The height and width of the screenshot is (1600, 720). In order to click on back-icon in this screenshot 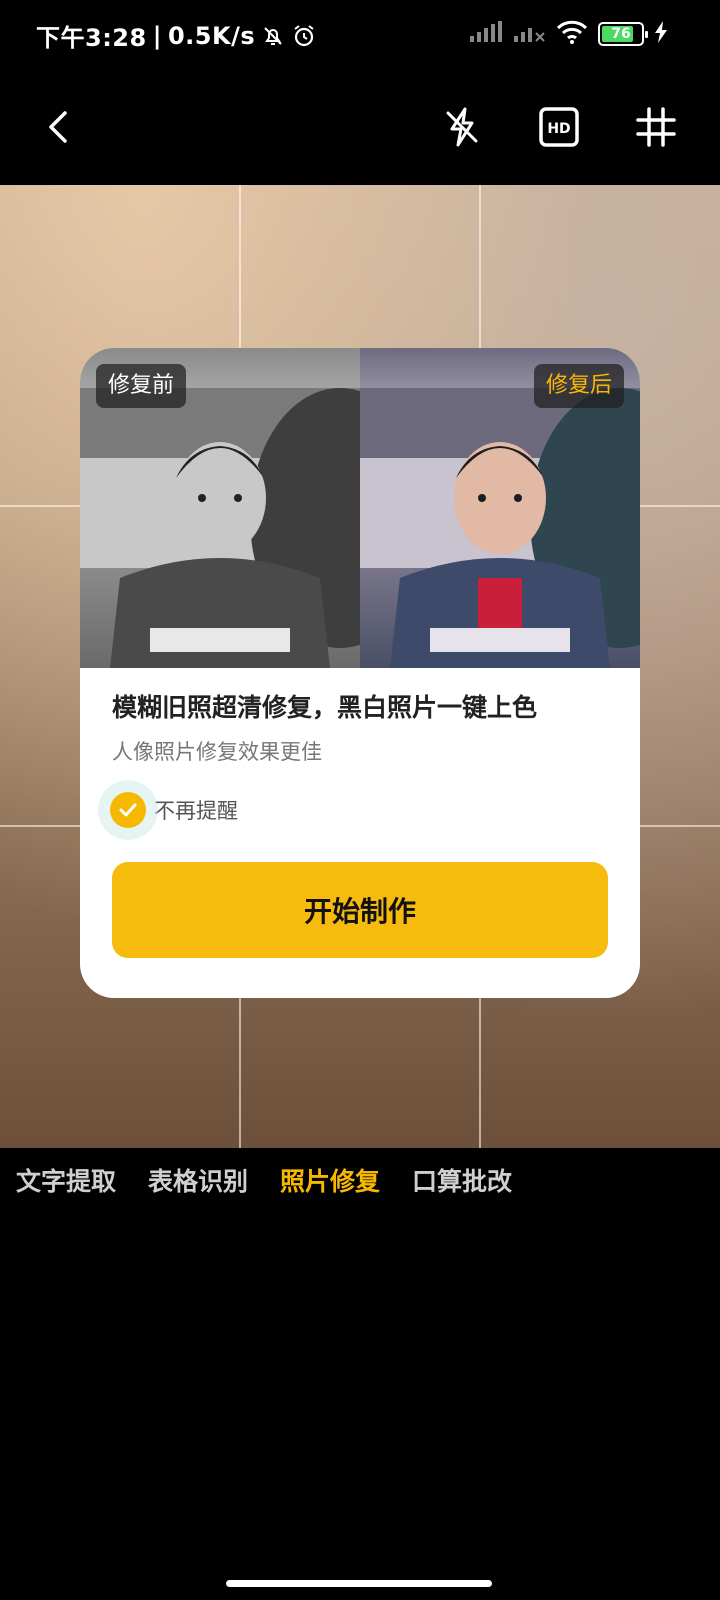, I will do `click(59, 127)`.